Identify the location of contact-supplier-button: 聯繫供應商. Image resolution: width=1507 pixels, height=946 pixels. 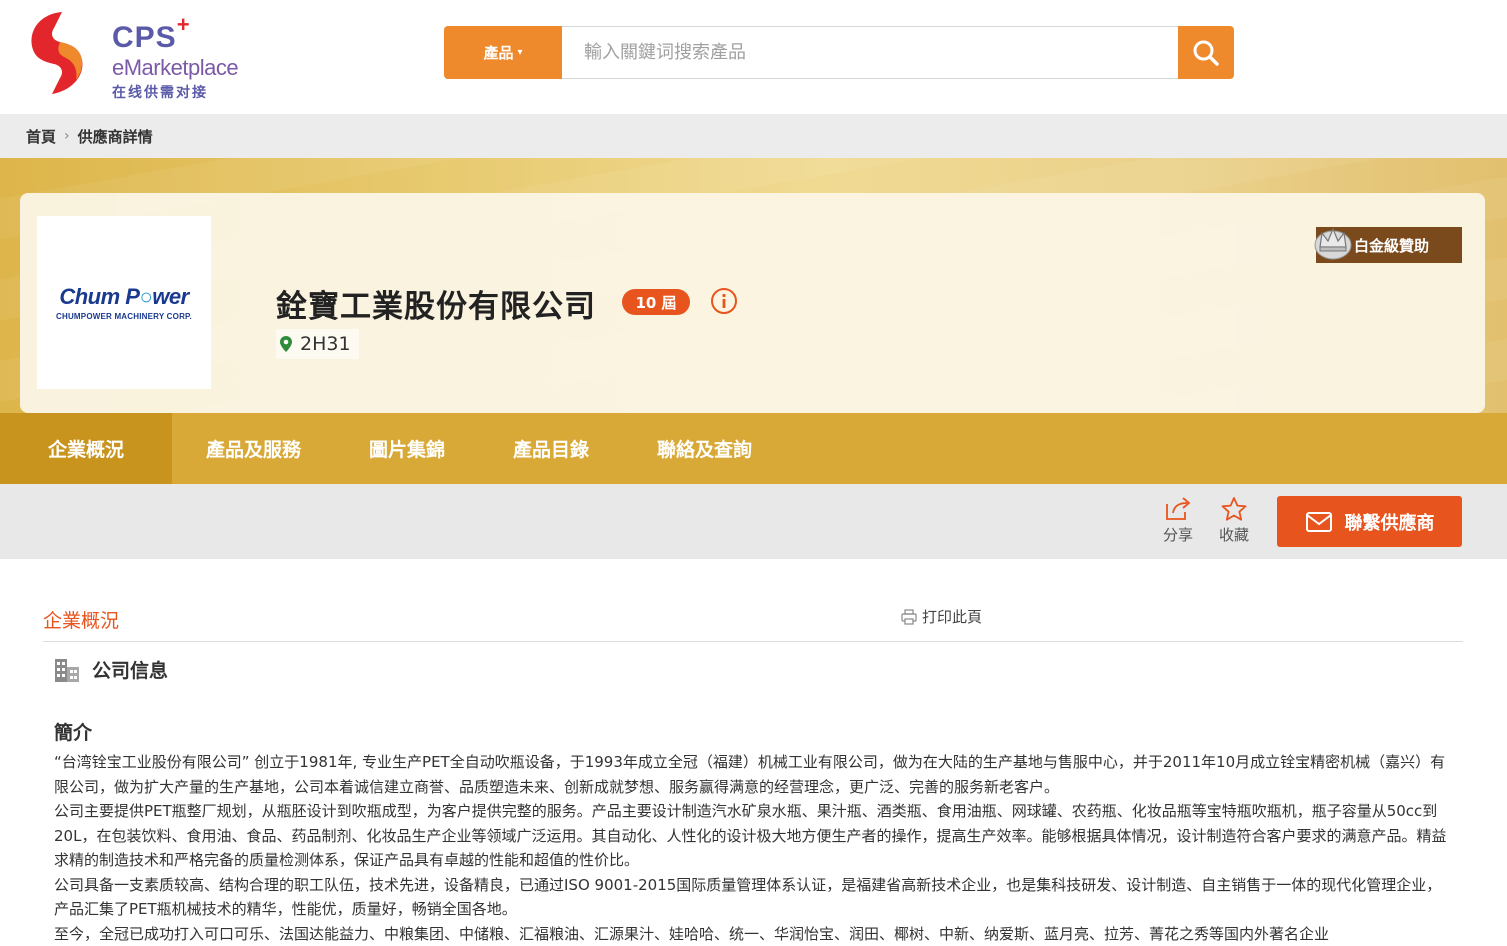
(1369, 521).